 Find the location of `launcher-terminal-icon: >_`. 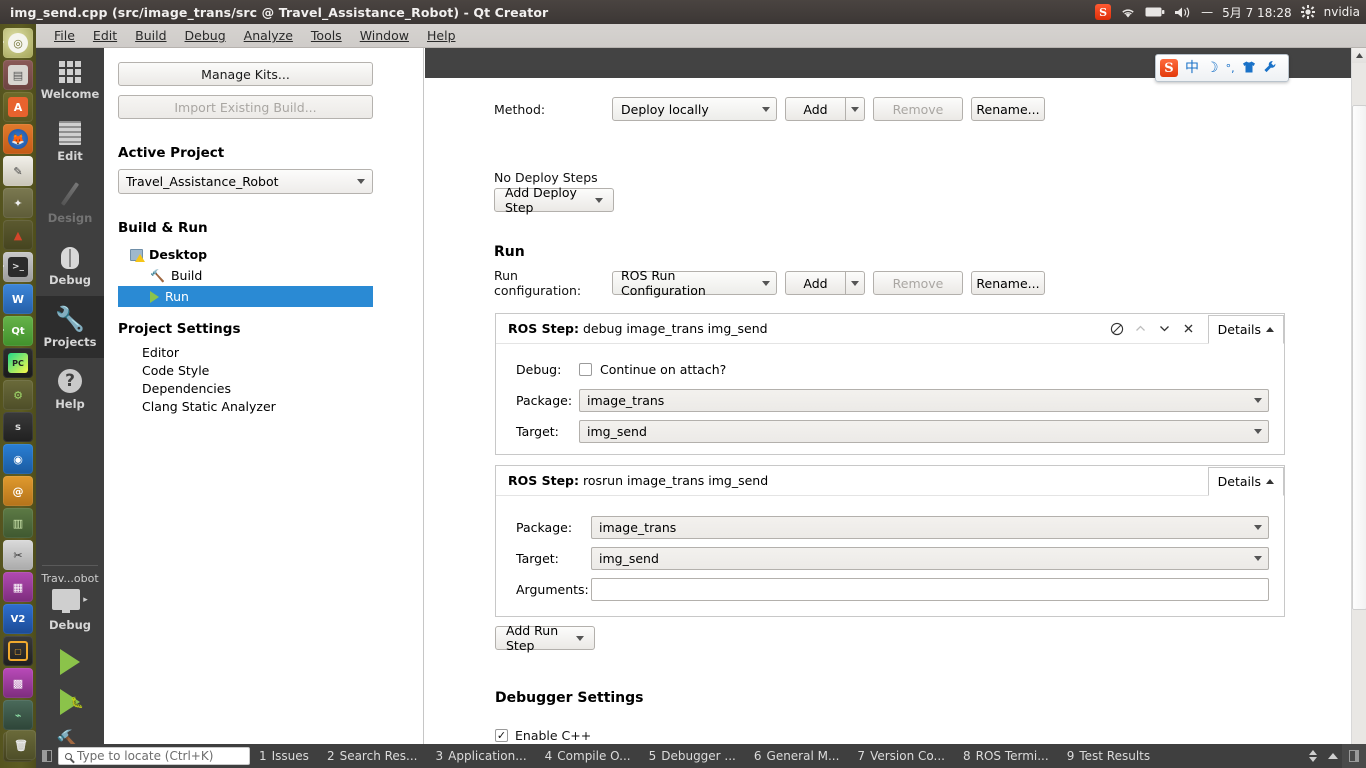

launcher-terminal-icon: >_ is located at coordinates (18, 267).